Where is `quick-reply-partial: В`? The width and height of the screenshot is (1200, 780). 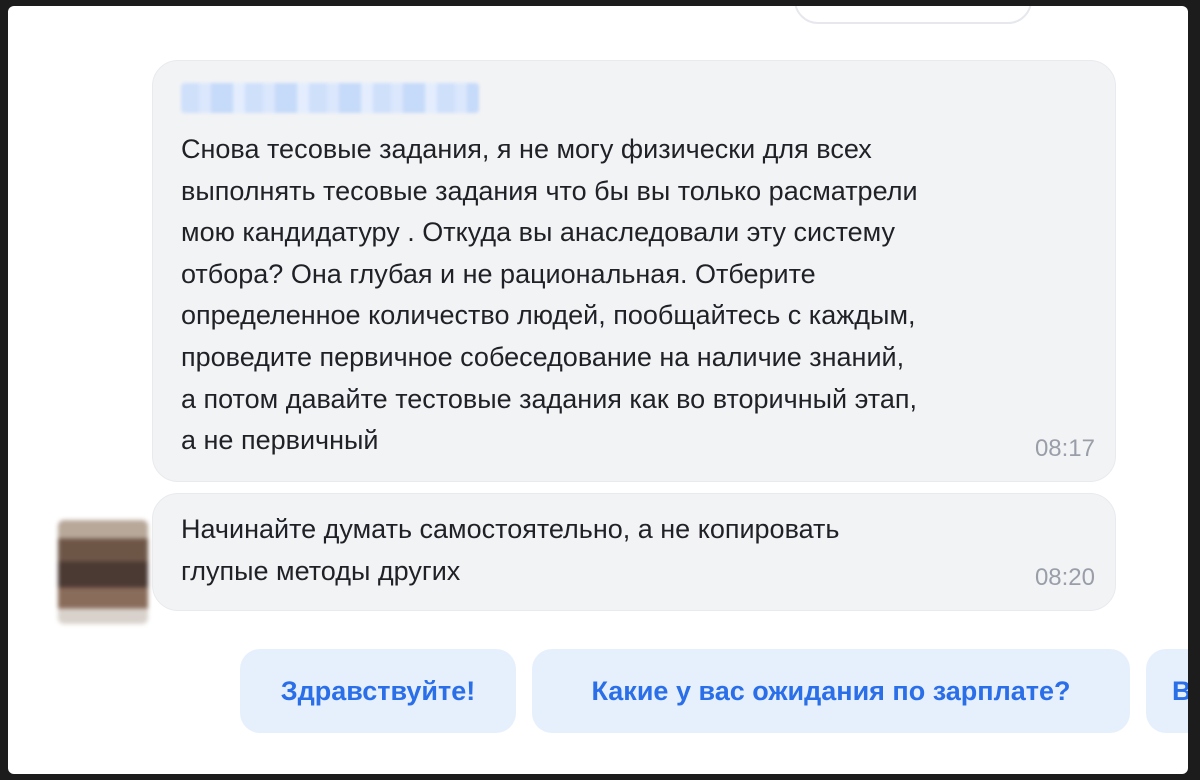
quick-reply-partial: В is located at coordinates (1167, 691).